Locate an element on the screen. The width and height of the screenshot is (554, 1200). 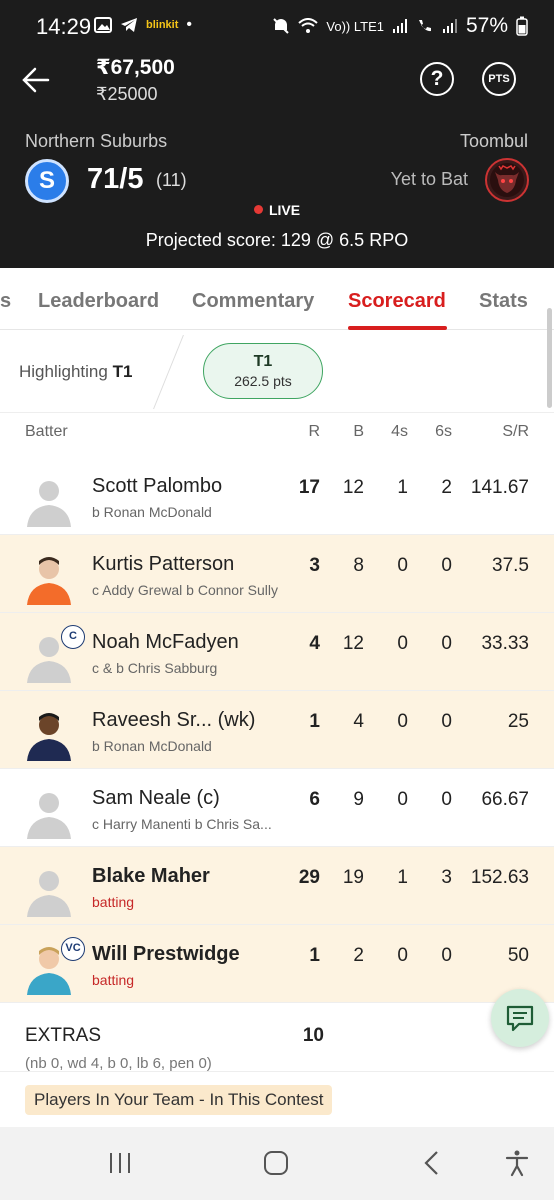
player-runs: 1 is located at coordinates (314, 955).